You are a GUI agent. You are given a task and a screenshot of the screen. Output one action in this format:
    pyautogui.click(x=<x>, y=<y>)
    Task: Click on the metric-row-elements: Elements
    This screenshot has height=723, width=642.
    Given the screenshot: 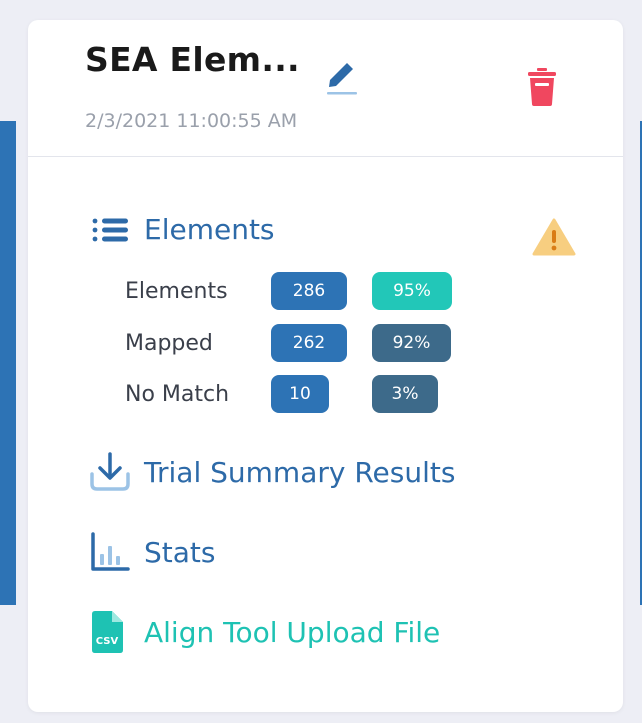 What is the action you would take?
    pyautogui.click(x=198, y=291)
    